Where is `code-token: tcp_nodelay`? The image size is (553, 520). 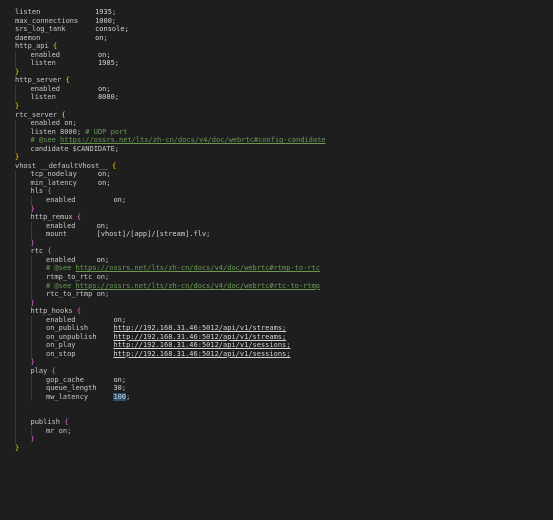 code-token: tcp_nodelay is located at coordinates (53, 174).